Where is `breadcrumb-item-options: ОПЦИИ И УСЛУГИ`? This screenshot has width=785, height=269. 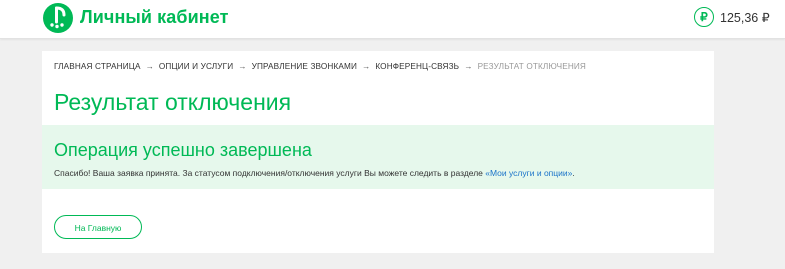
breadcrumb-item-options: ОПЦИИ И УСЛУГИ is located at coordinates (196, 66).